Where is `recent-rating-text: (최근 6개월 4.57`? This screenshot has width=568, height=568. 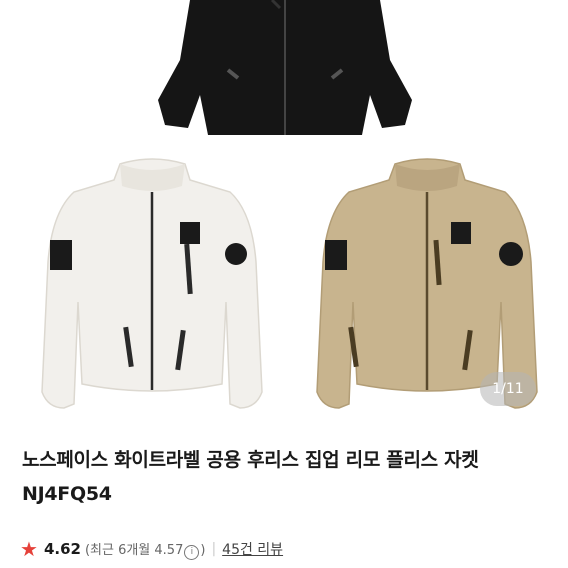
recent-rating-text: (최근 6개월 4.57 is located at coordinates (134, 550).